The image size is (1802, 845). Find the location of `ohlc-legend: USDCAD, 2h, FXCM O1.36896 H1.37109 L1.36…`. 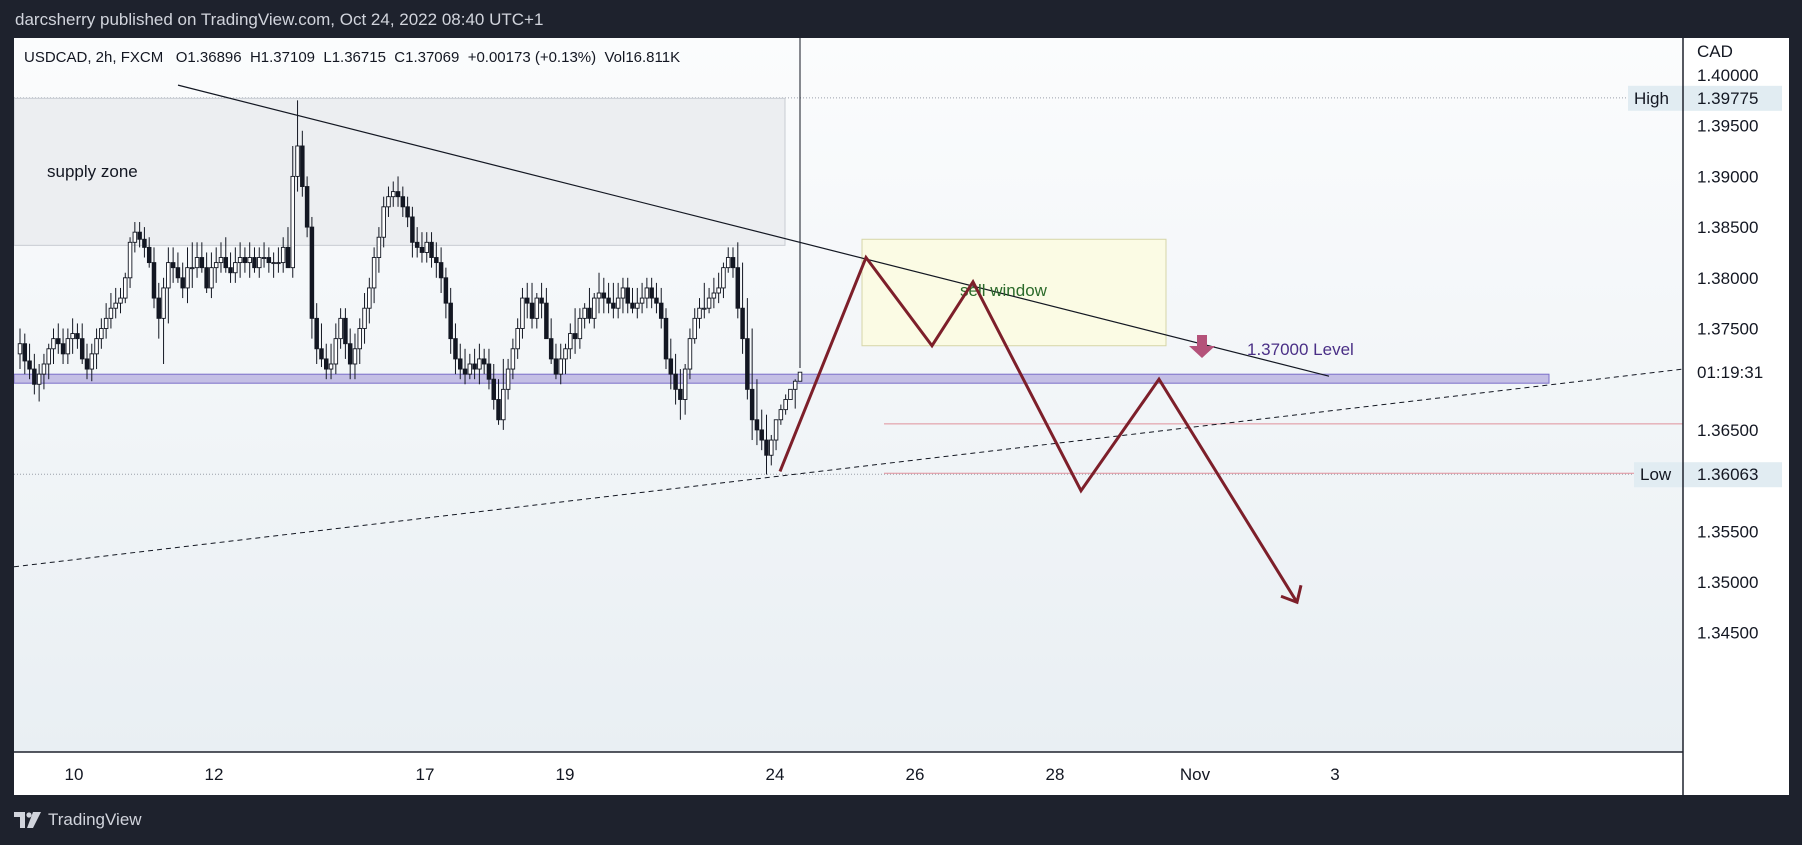

ohlc-legend: USDCAD, 2h, FXCM O1.36896 H1.37109 L1.36… is located at coordinates (352, 57).